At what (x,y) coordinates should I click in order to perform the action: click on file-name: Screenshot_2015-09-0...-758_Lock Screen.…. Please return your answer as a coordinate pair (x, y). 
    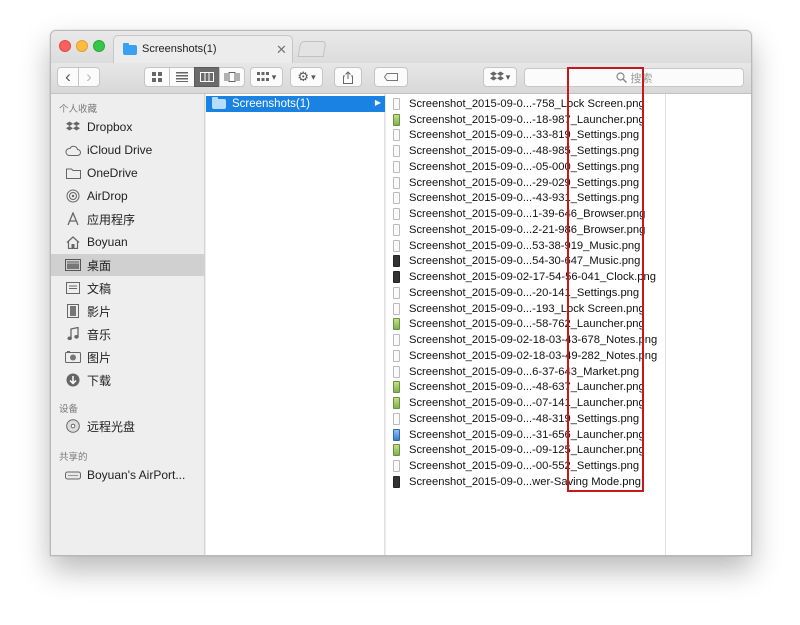
    Looking at the image, I should click on (527, 103).